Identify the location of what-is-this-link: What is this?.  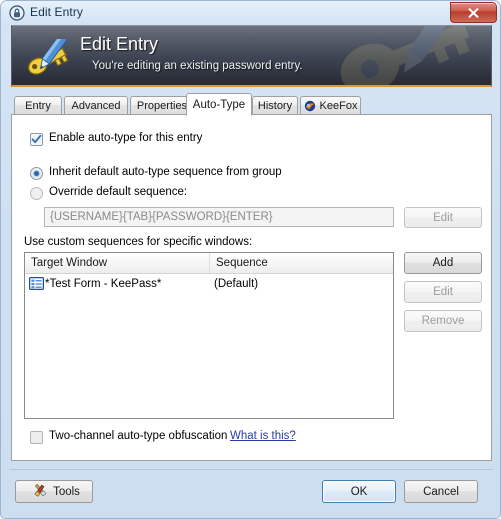
(263, 436).